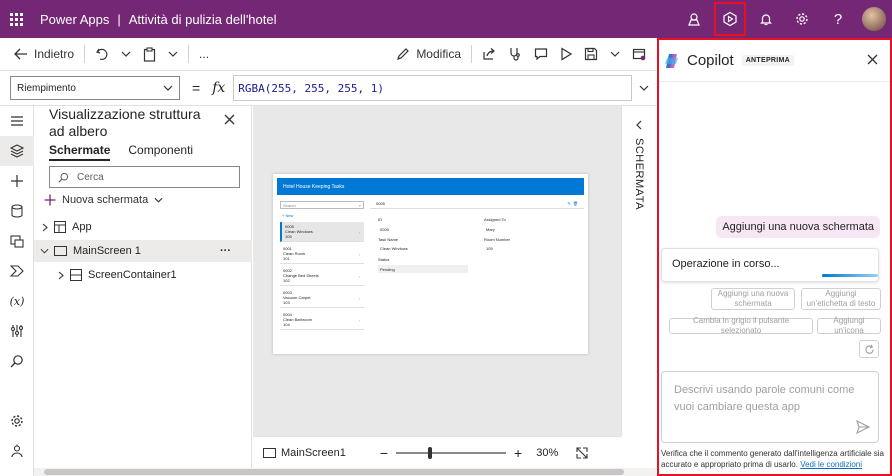 The height and width of the screenshot is (476, 892). I want to click on zoom-slider-thumb, so click(429, 452).